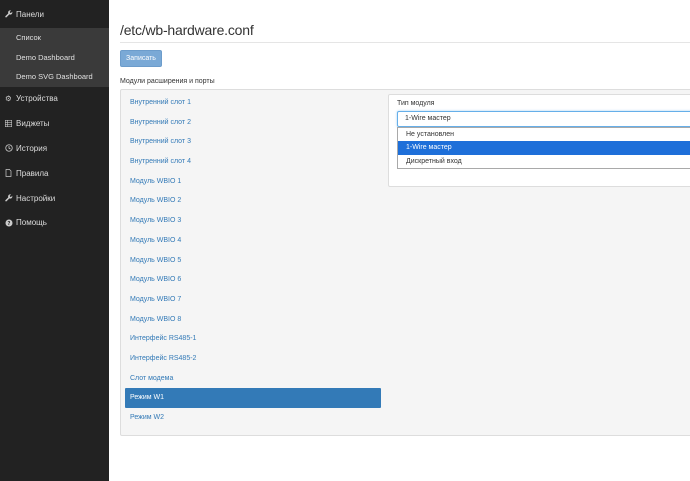 Image resolution: width=690 pixels, height=481 pixels. What do you see at coordinates (37, 99) in the screenshot?
I see `sidebar-item-label: Устройства` at bounding box center [37, 99].